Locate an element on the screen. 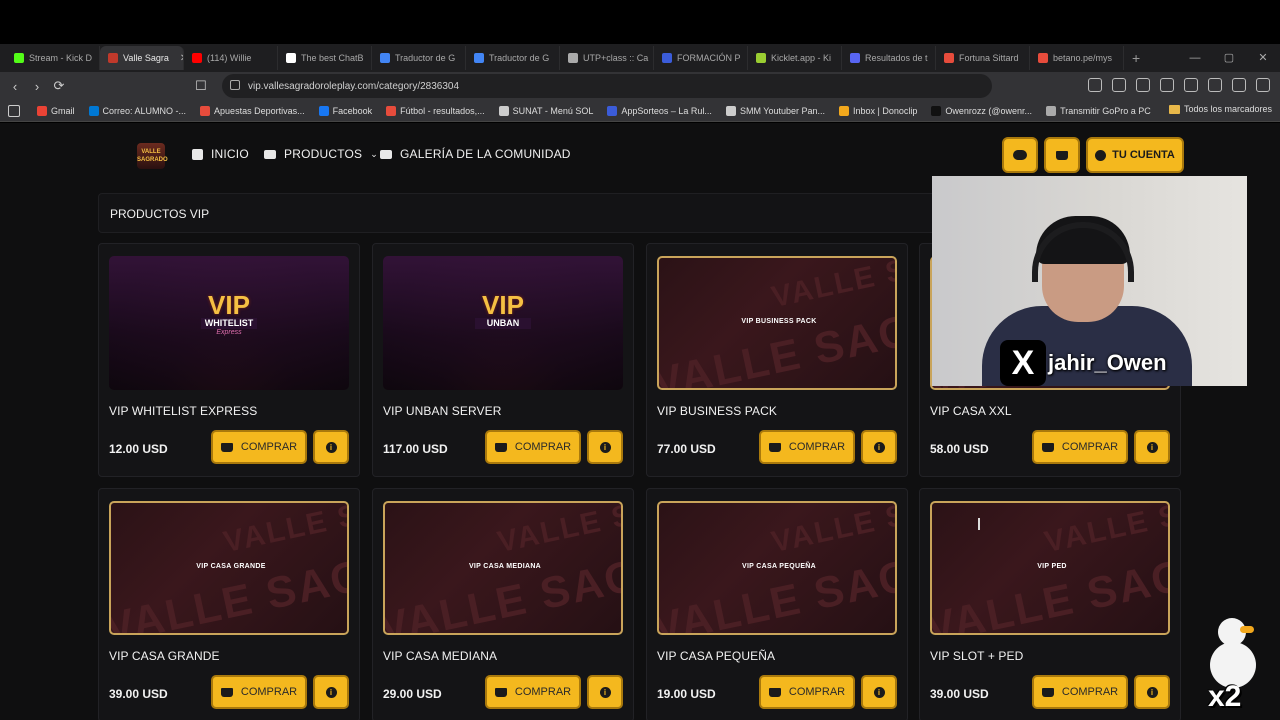 The image size is (1280, 720). discord-button is located at coordinates (1020, 155).